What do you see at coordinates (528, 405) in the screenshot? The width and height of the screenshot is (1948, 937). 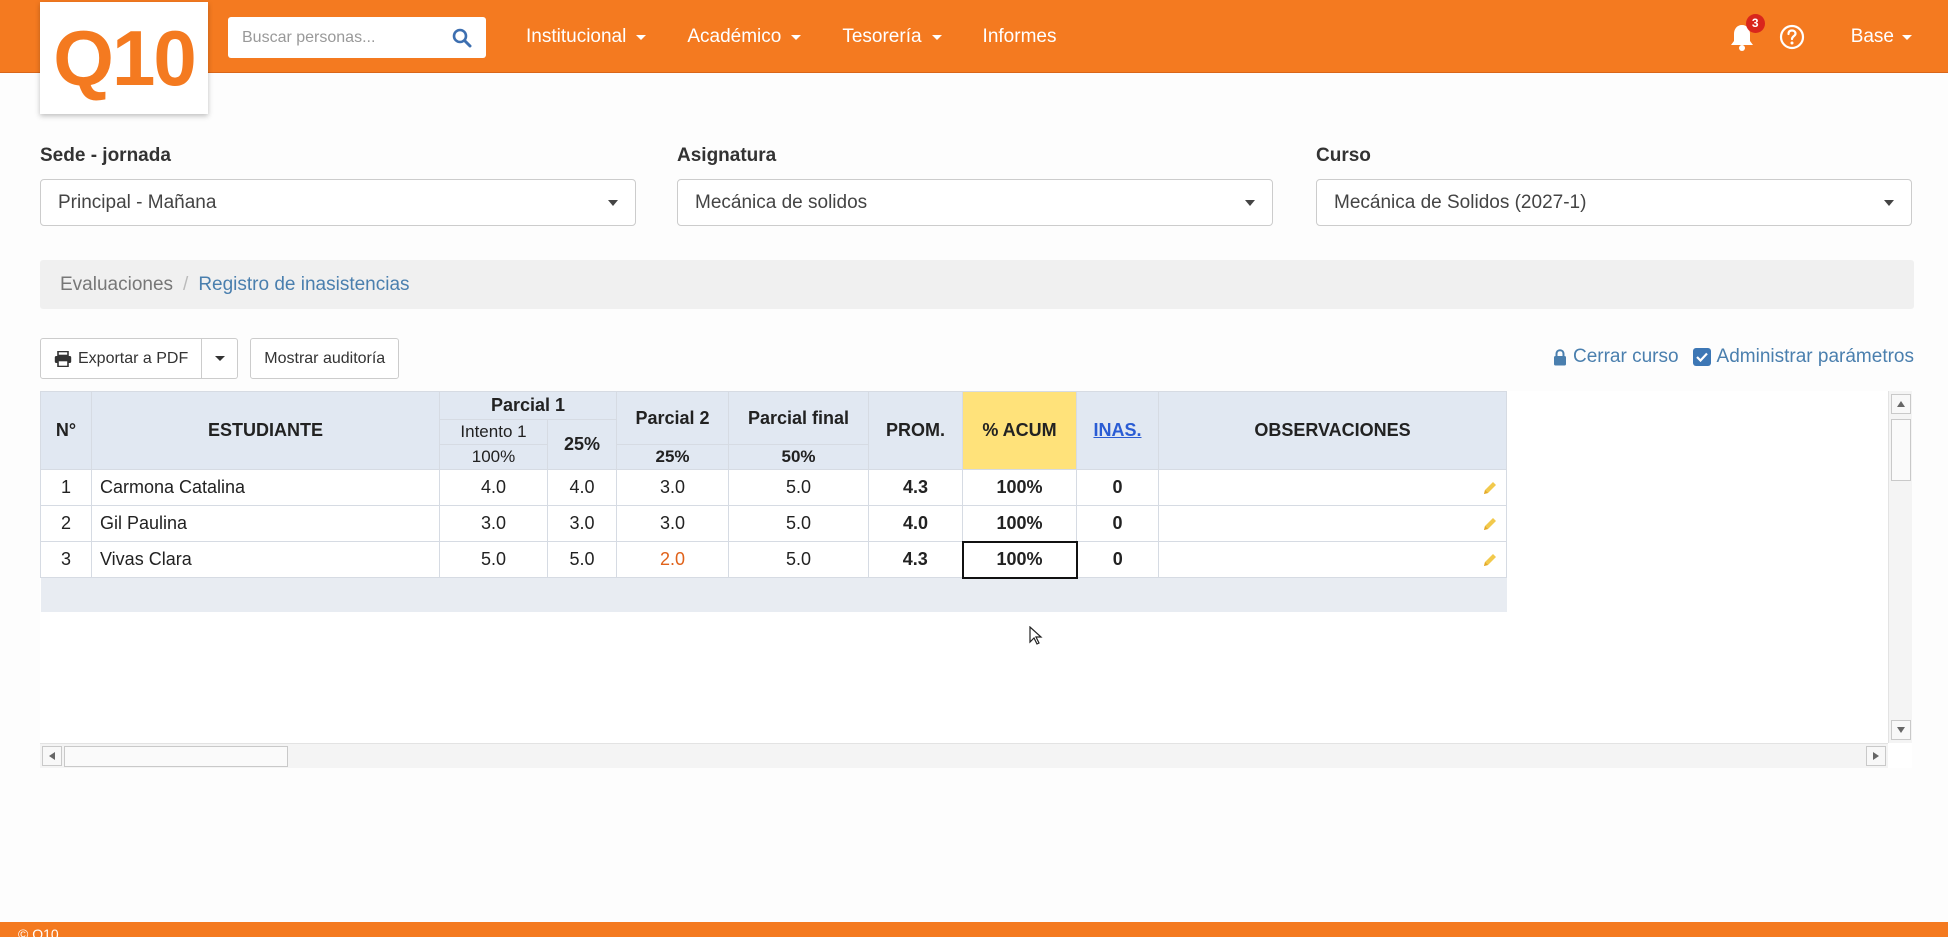 I see `col-header-parcial-1: Parcial 1` at bounding box center [528, 405].